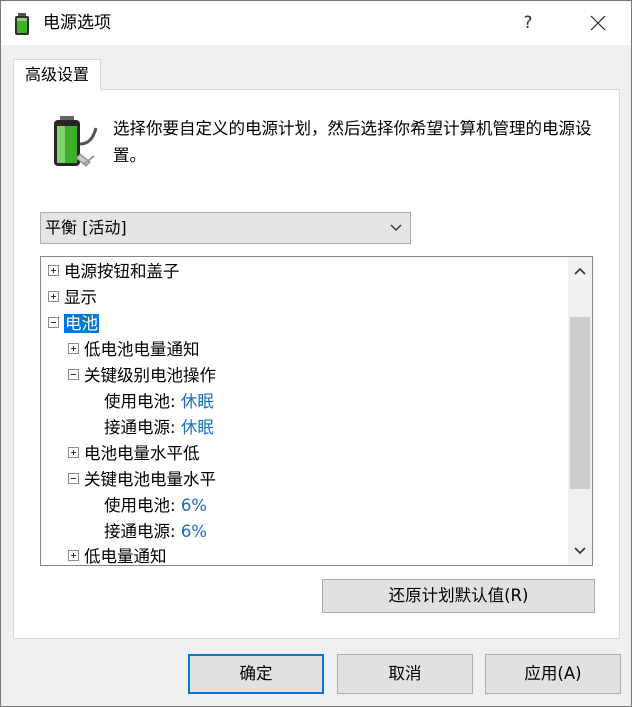 The image size is (632, 707). I want to click on tree-item-on-battery-level: 使用电池: 6%, so click(155, 506).